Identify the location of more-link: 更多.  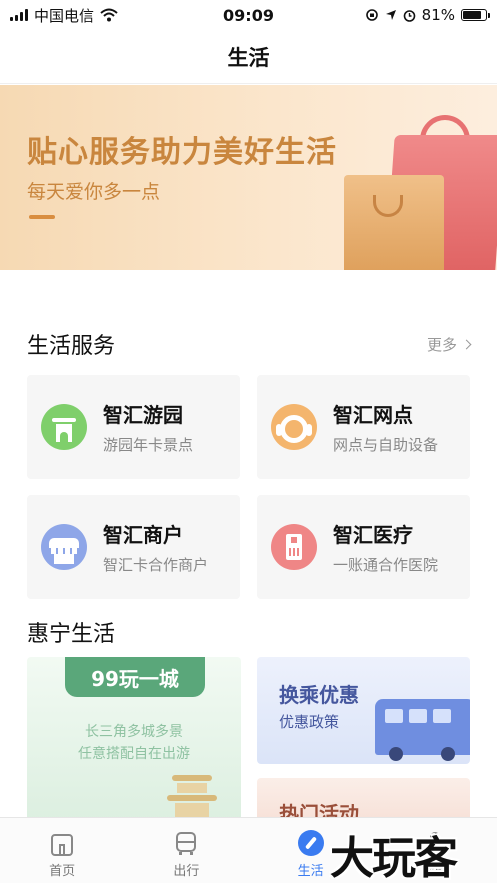
(449, 344).